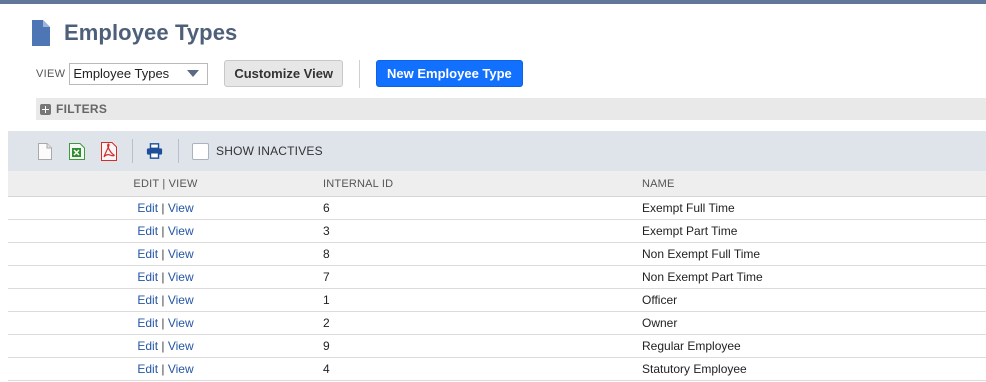 This screenshot has height=382, width=986. I want to click on table-row: Edit | View 7 Non Exempt Part Time, so click(497, 277).